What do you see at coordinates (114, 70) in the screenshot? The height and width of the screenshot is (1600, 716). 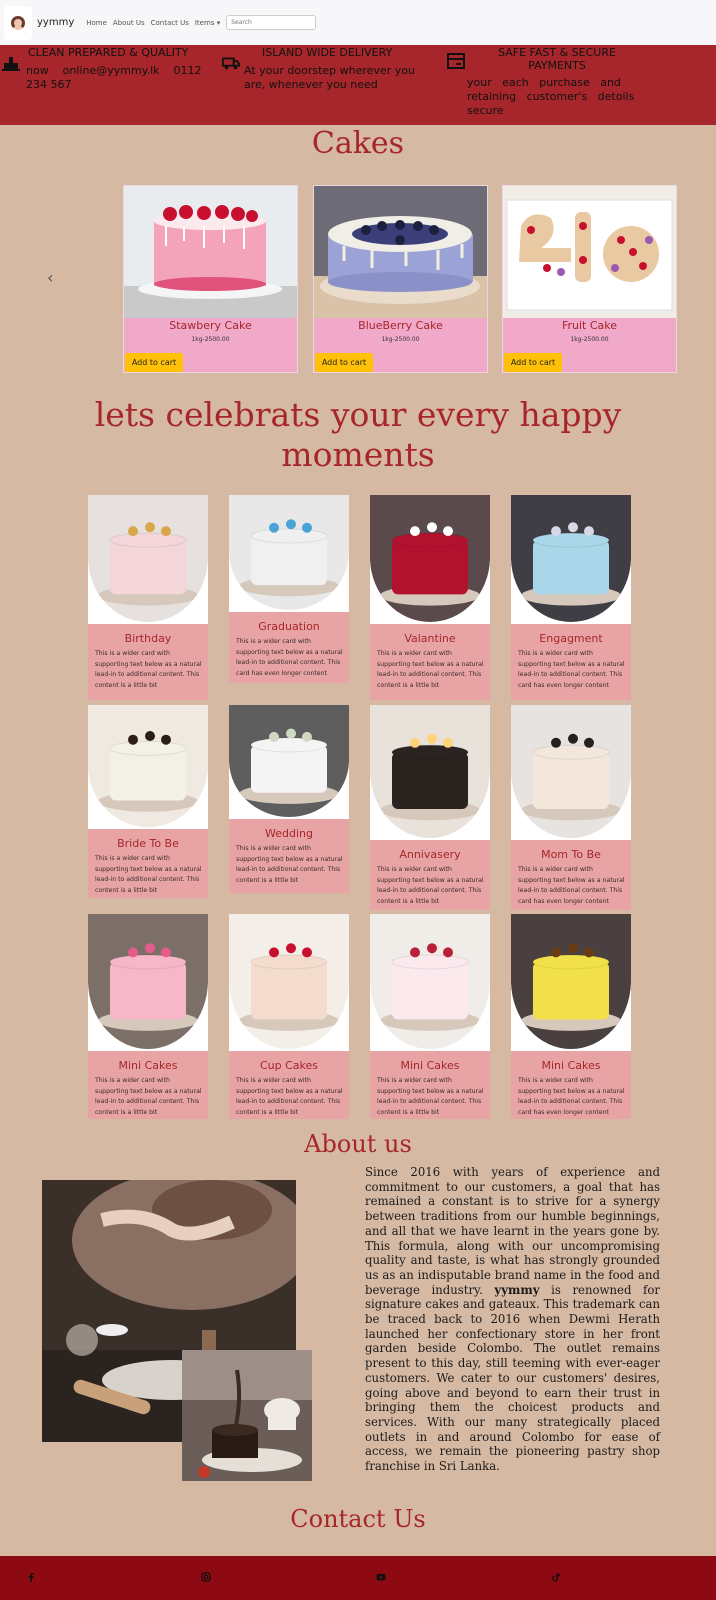 I see `feature-text: now online@yymmy.lk 0112` at bounding box center [114, 70].